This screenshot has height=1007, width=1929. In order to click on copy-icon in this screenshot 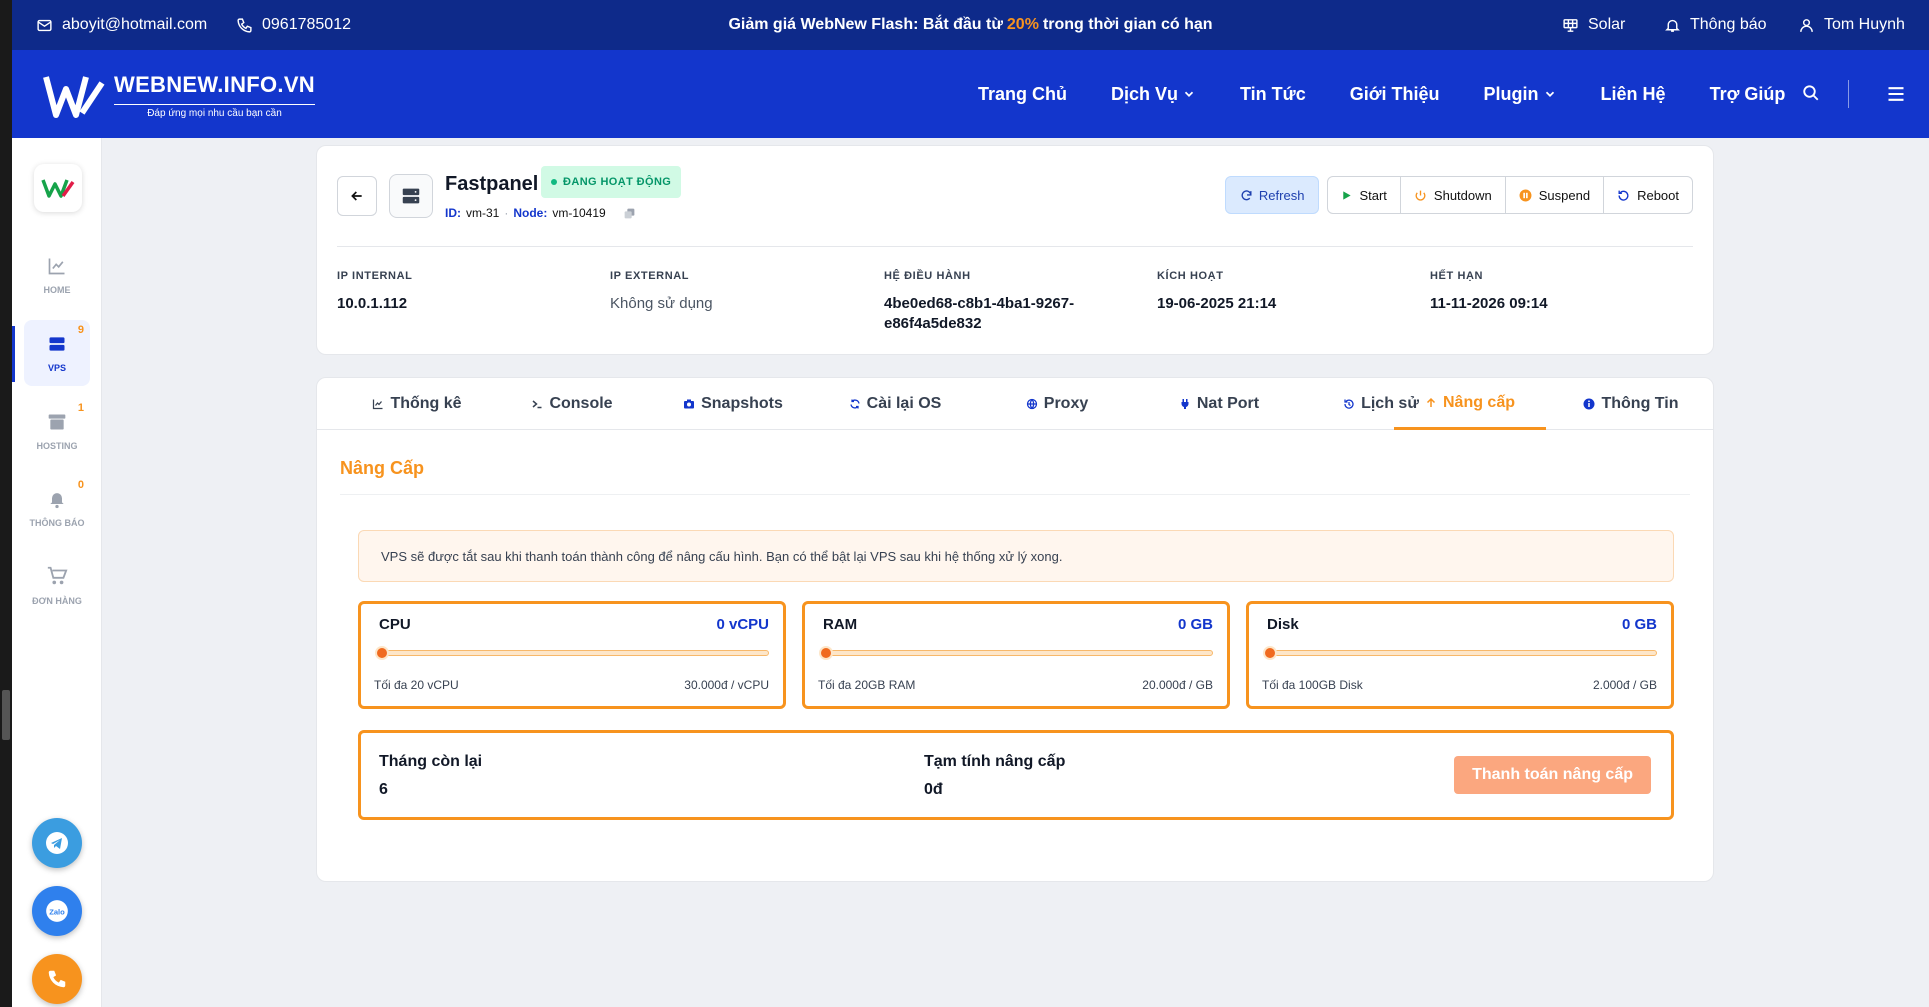, I will do `click(629, 213)`.